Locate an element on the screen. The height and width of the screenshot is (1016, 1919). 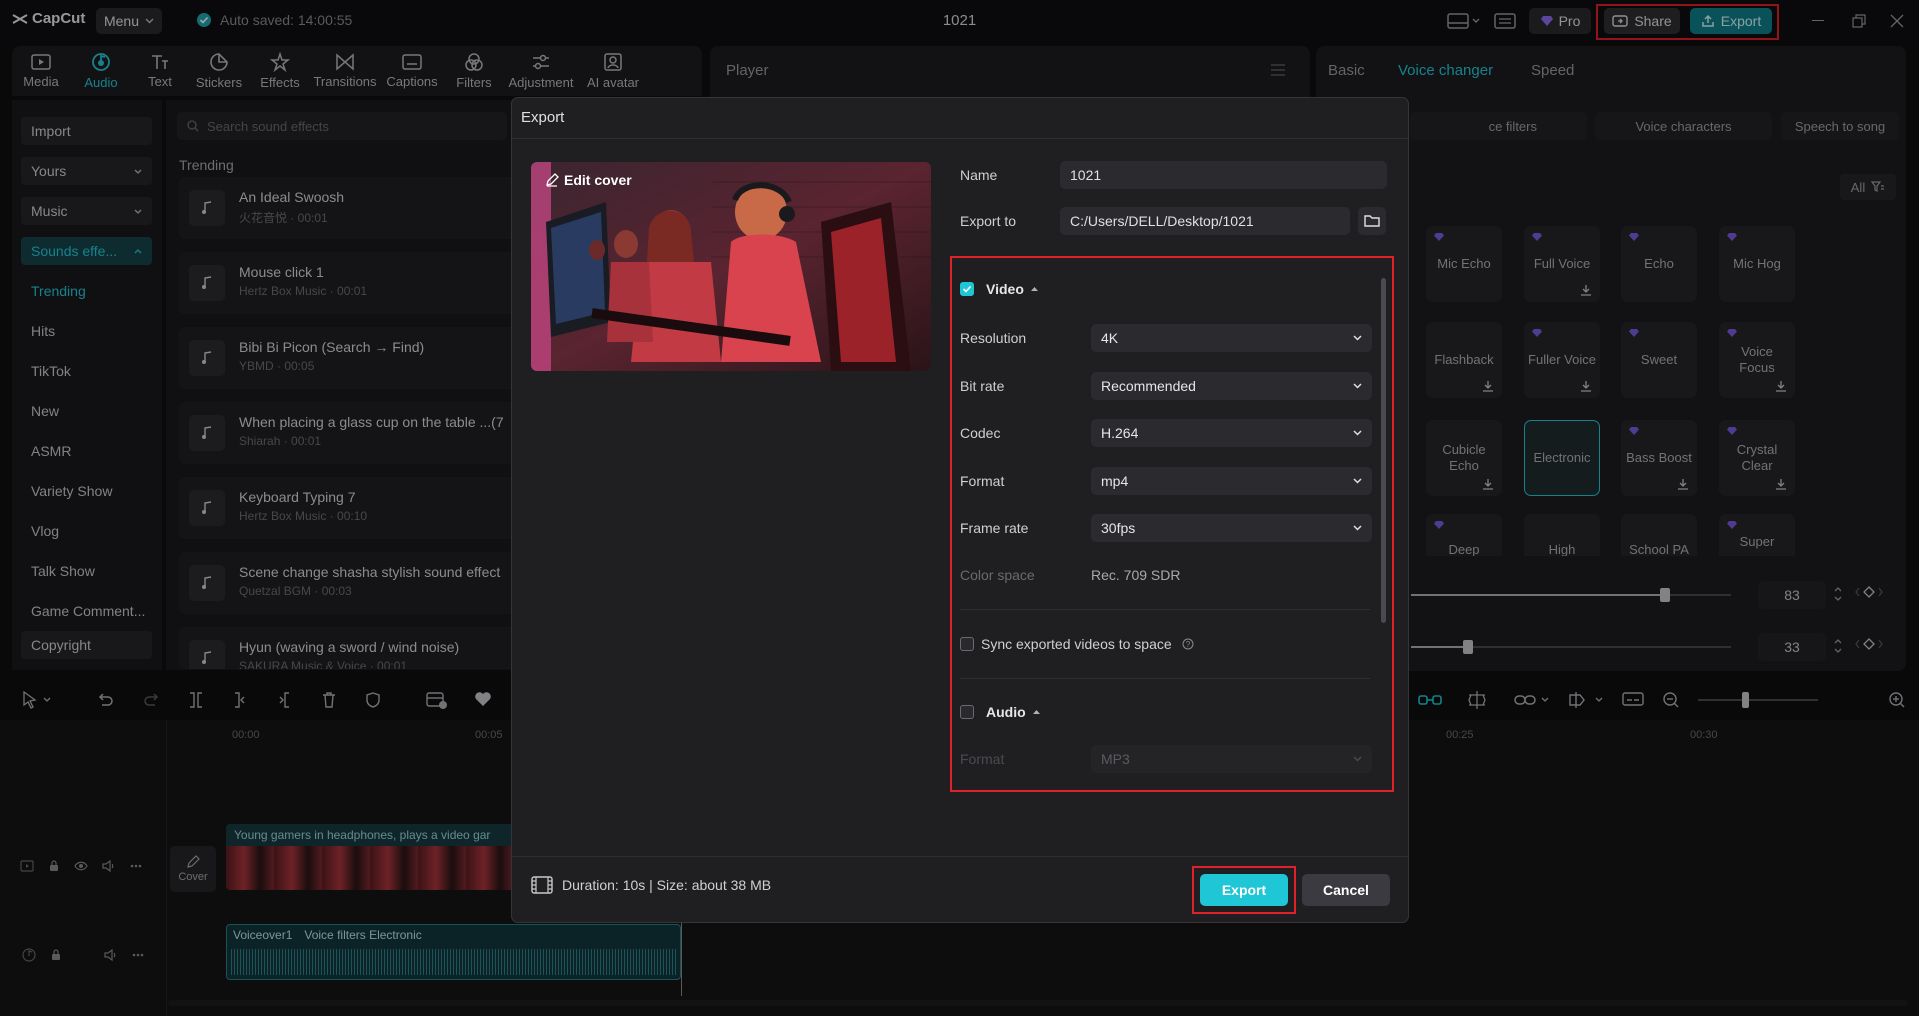
format-label: Format is located at coordinates (982, 481).